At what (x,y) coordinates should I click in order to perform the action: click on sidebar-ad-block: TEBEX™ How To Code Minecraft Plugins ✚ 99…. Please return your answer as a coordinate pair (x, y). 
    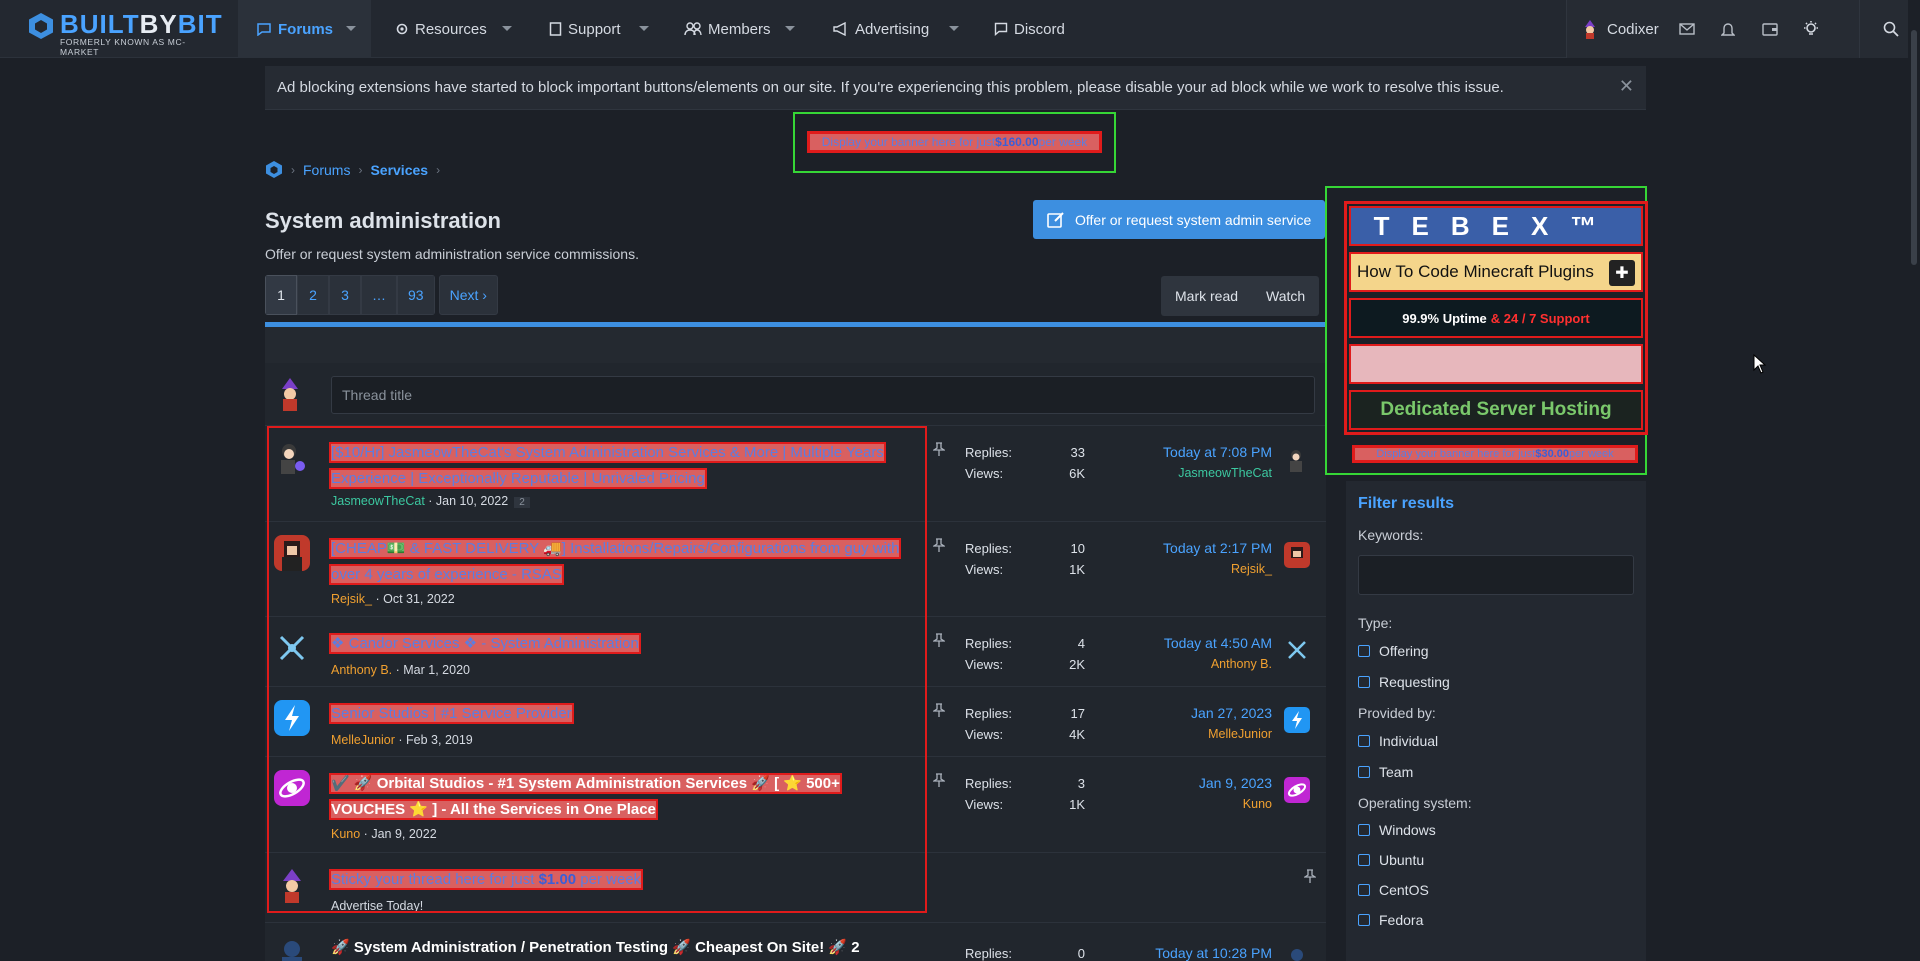
    Looking at the image, I should click on (1486, 330).